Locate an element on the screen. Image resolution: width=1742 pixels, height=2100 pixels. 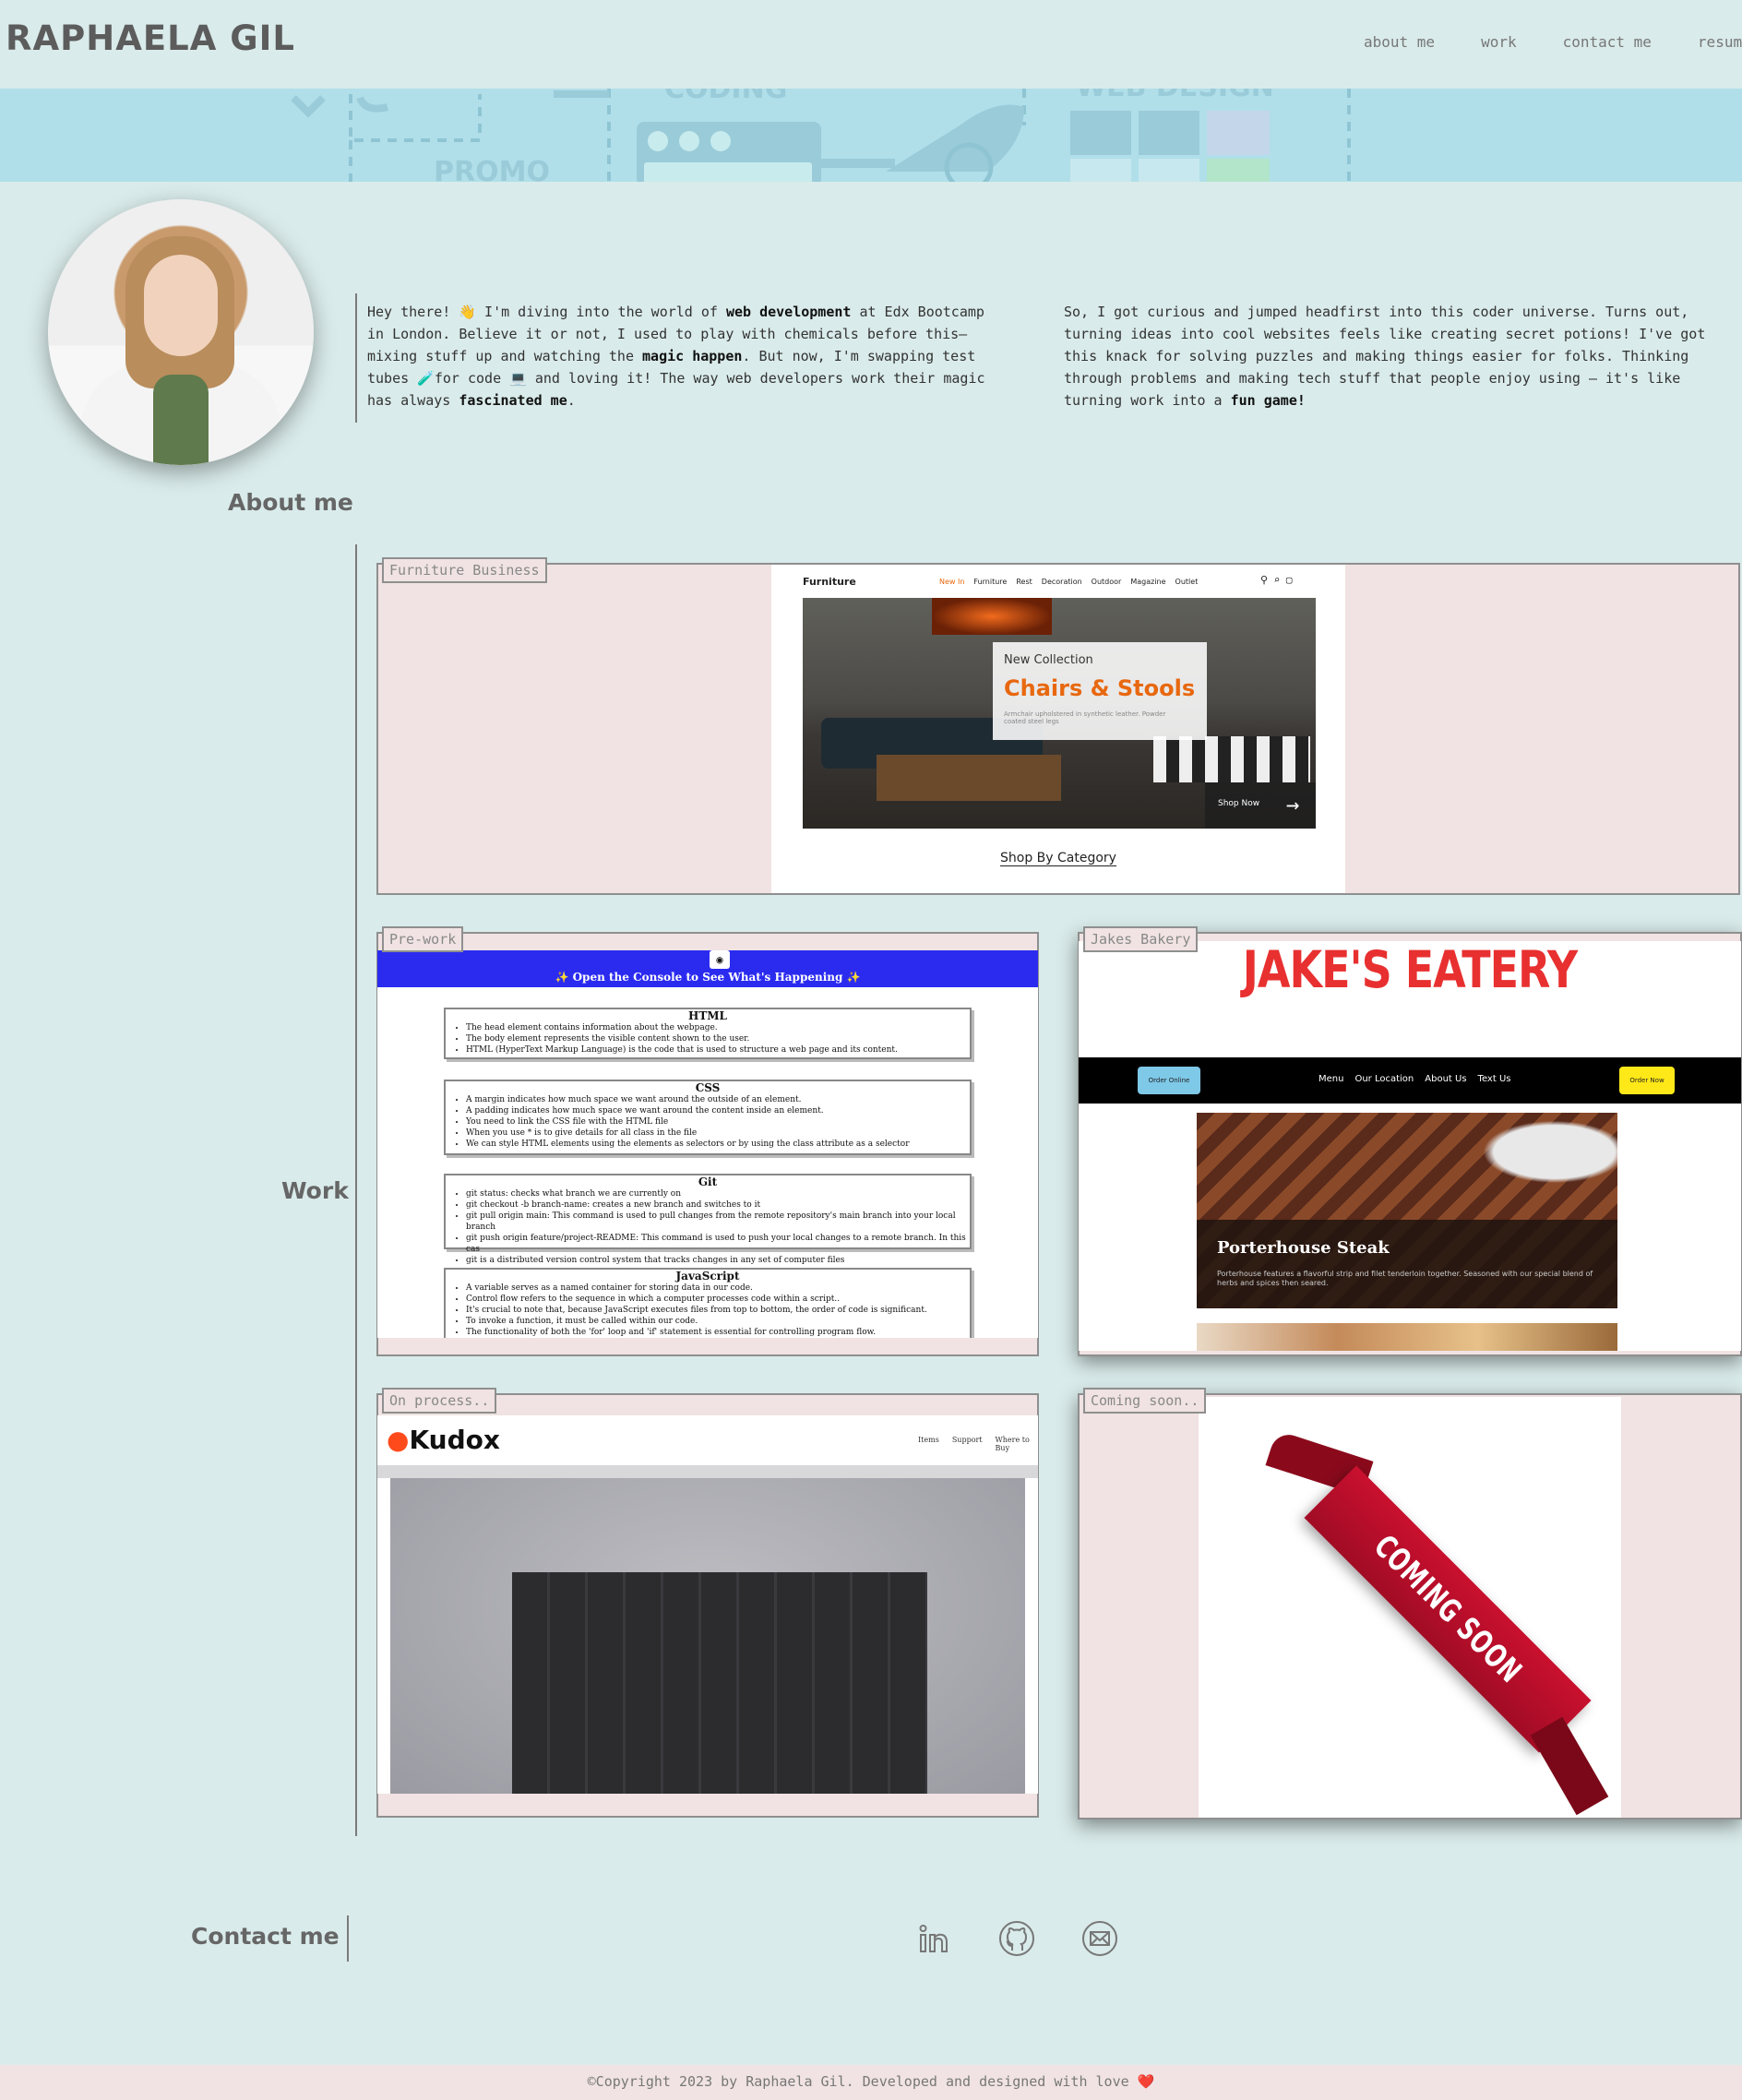
jakes-dish-title: Porterhouse Steak is located at coordinates (1303, 1248).